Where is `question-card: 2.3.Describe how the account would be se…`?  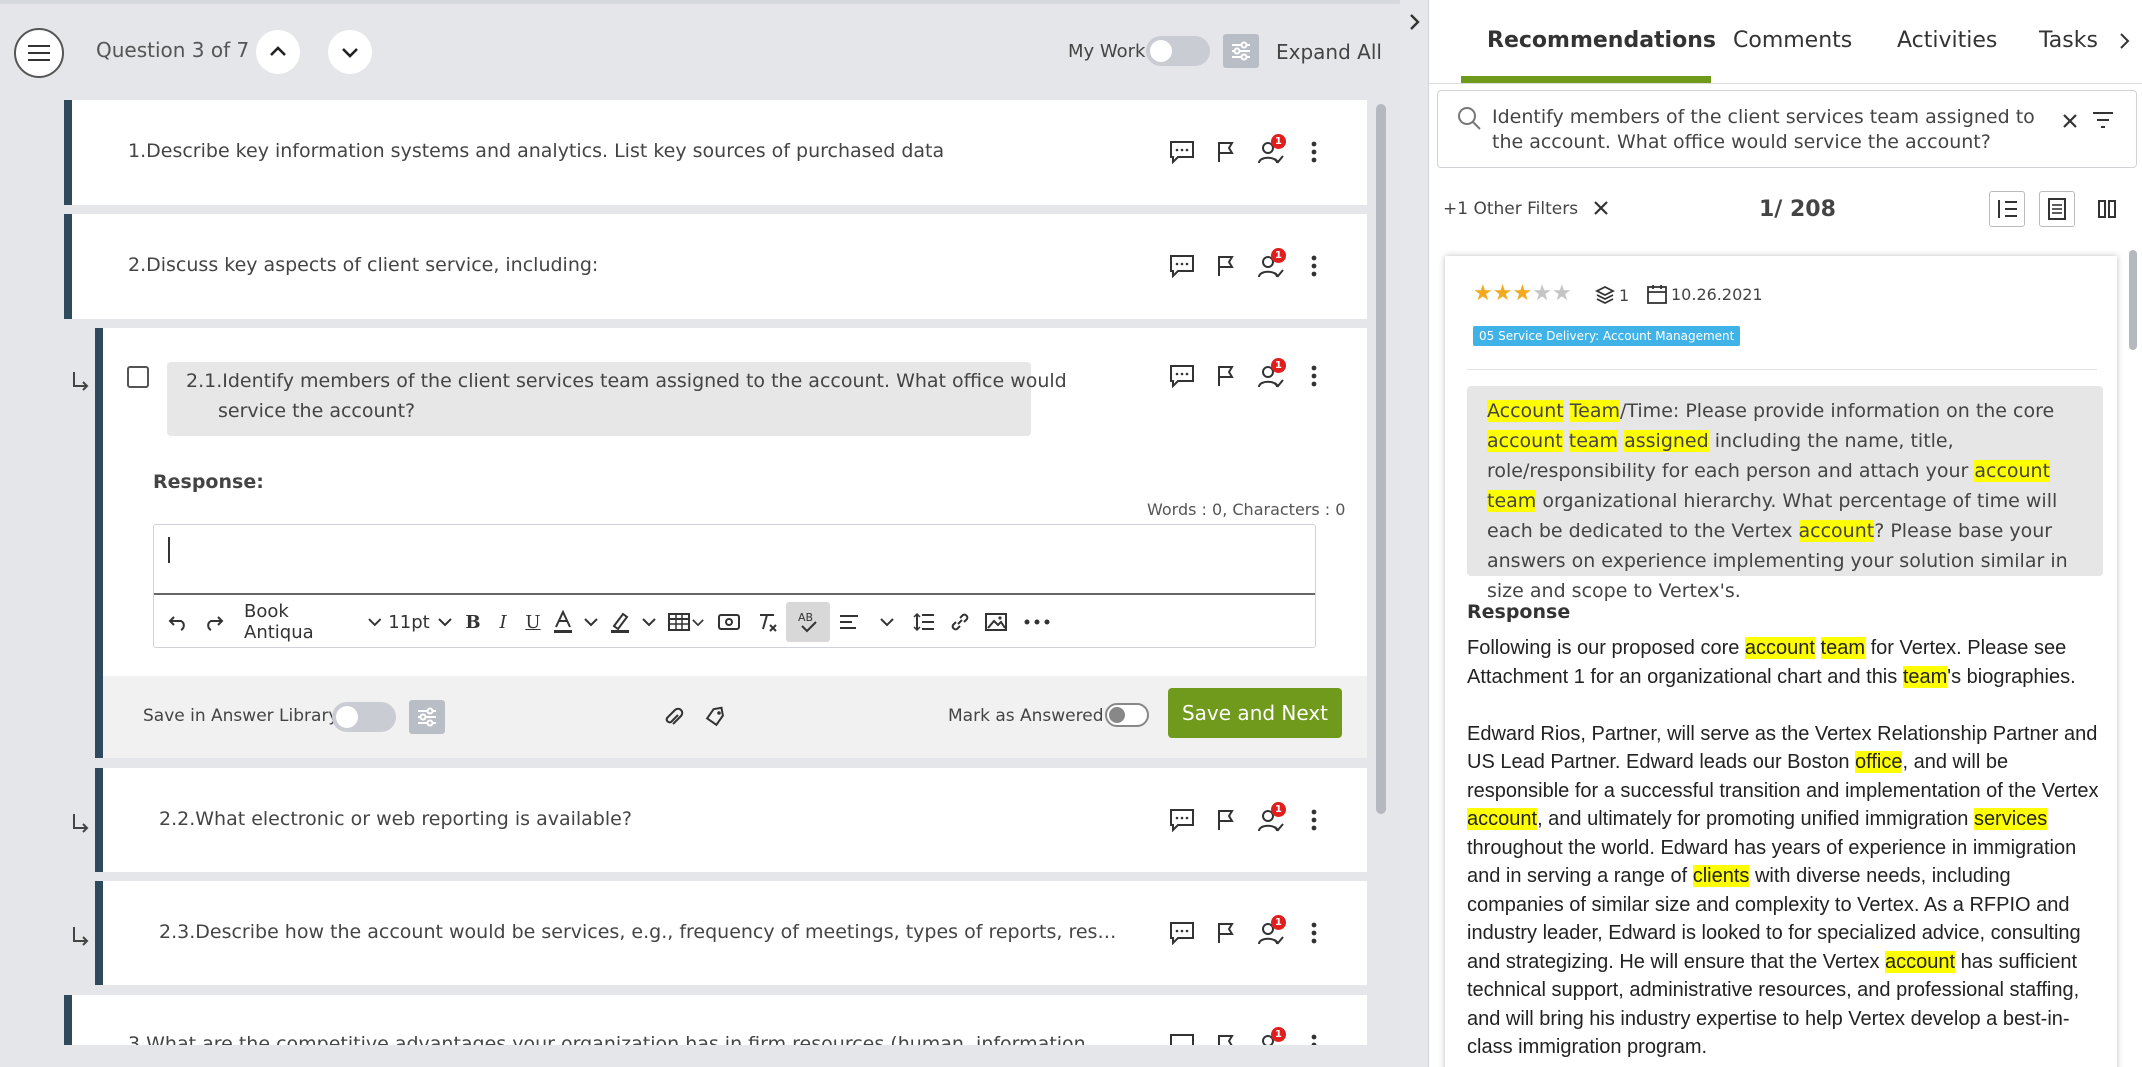
question-card: 2.3.Describe how the account would be se… is located at coordinates (731, 933).